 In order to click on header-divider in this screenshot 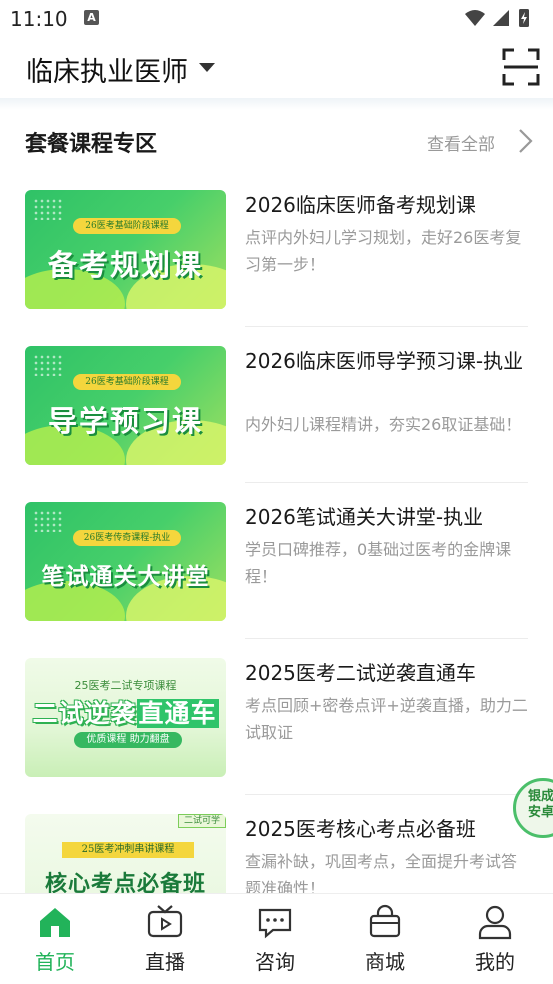, I will do `click(276, 104)`.